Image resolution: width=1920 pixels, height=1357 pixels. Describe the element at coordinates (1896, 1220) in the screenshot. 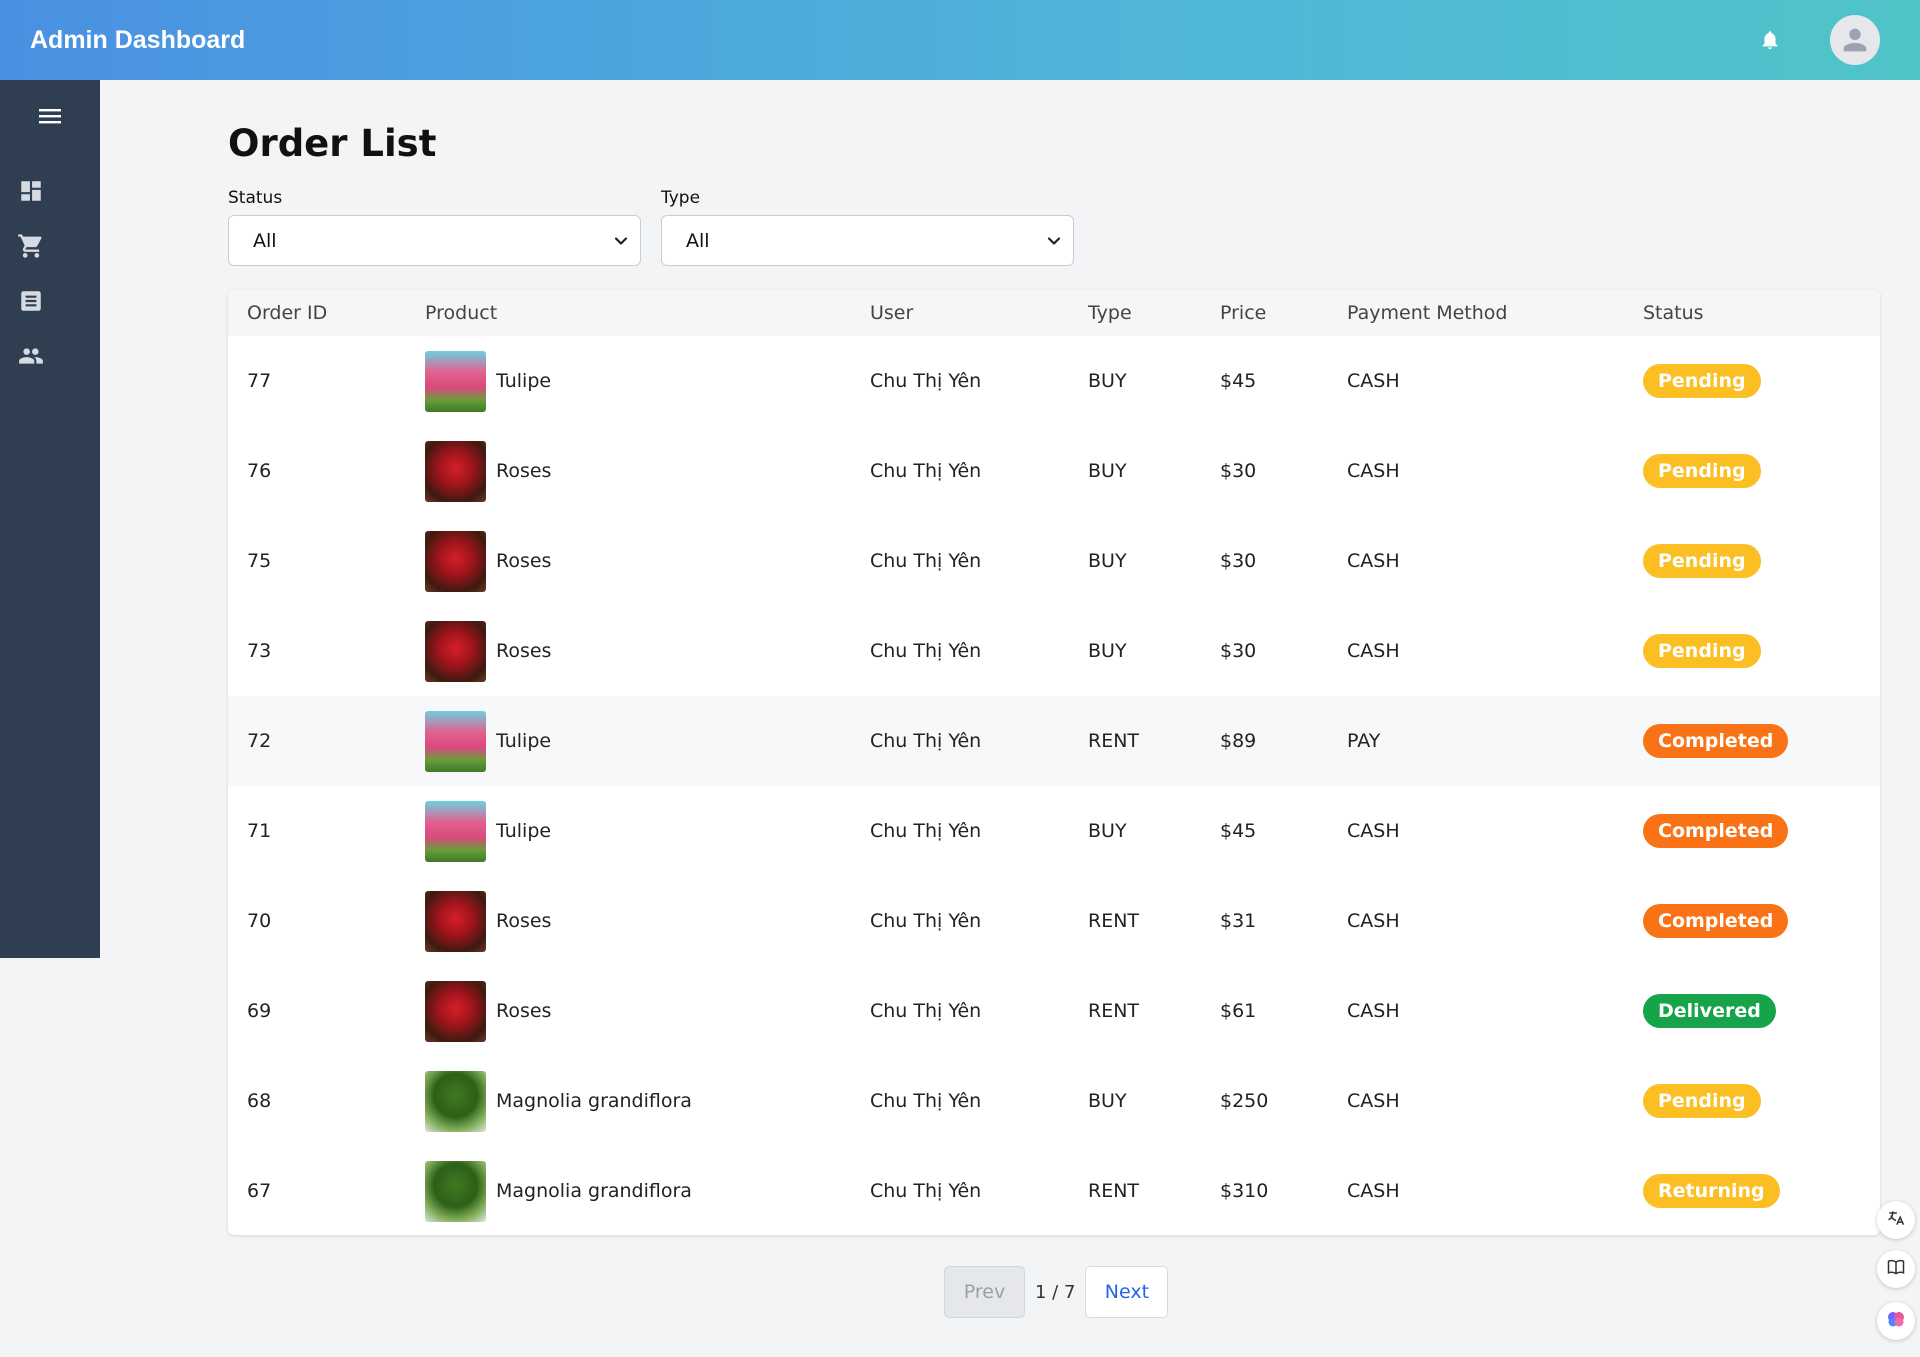

I see `translate-button` at that location.